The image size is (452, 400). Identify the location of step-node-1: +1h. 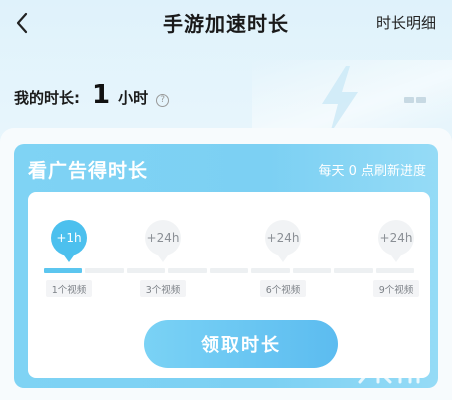
(69, 241).